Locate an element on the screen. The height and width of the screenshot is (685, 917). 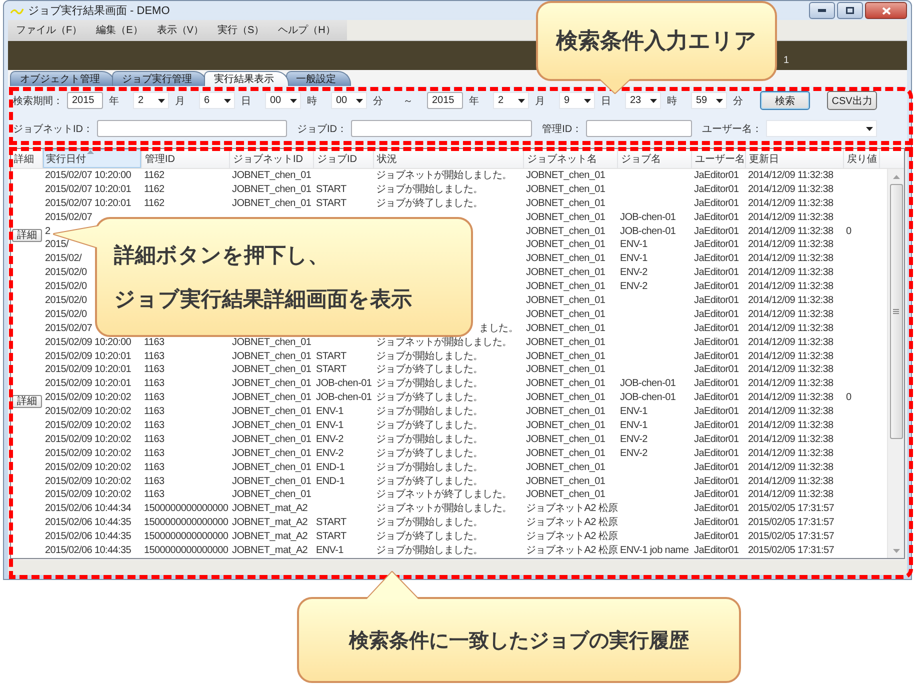
unit-label: 分 is located at coordinates (738, 101).